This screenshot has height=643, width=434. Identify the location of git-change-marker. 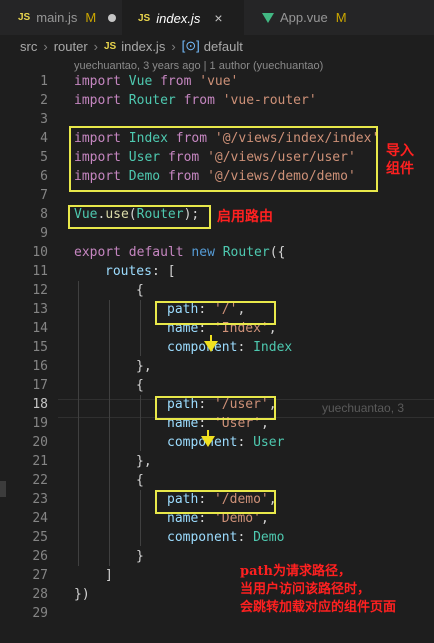
(3, 489).